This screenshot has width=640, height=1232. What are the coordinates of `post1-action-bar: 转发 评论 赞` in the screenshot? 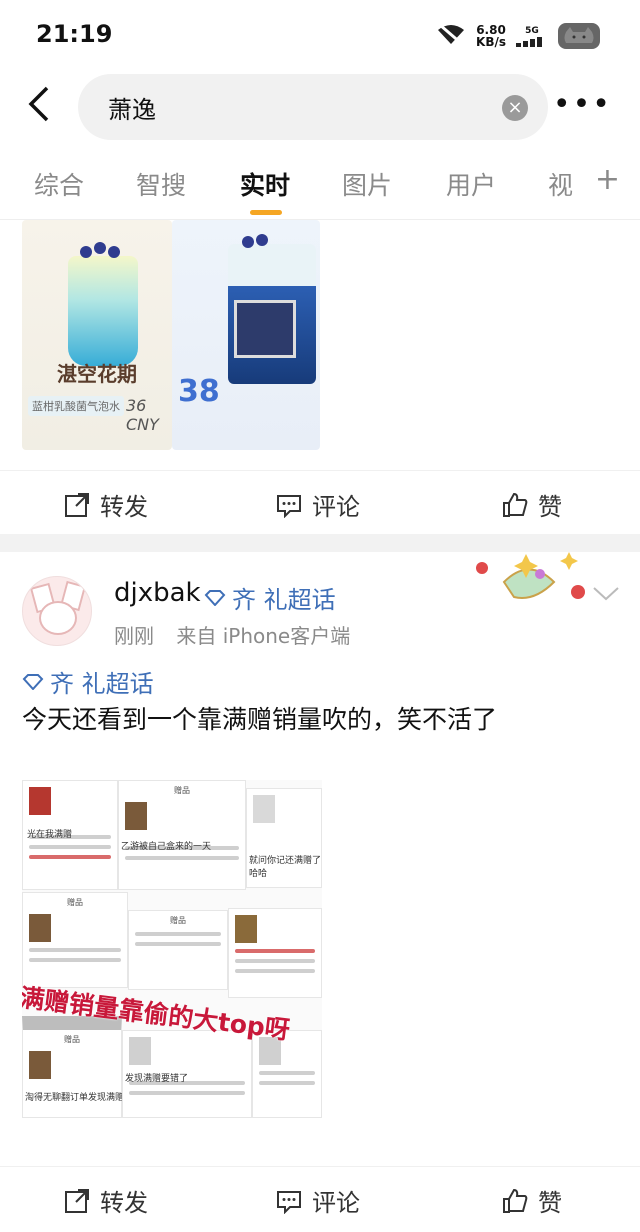 It's located at (320, 502).